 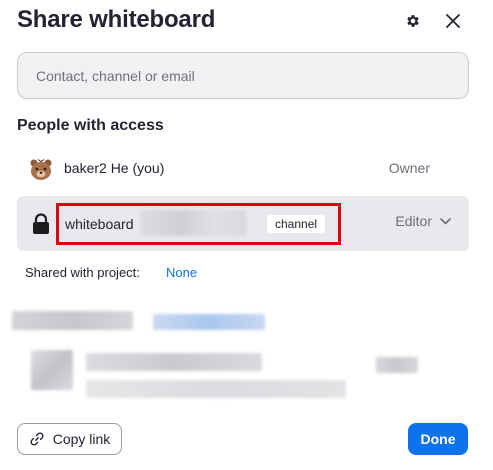 What do you see at coordinates (413, 21) in the screenshot?
I see `gear-icon` at bounding box center [413, 21].